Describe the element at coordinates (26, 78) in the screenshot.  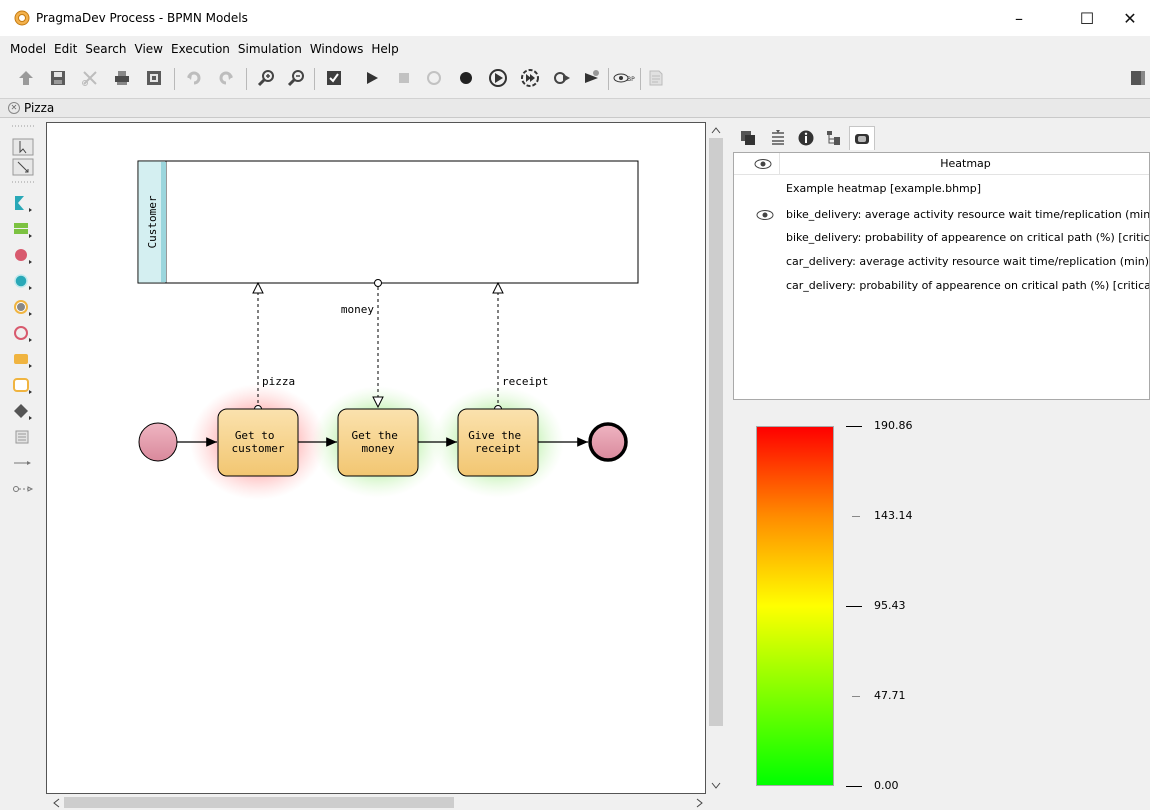
I see `up-arrow-icon` at that location.